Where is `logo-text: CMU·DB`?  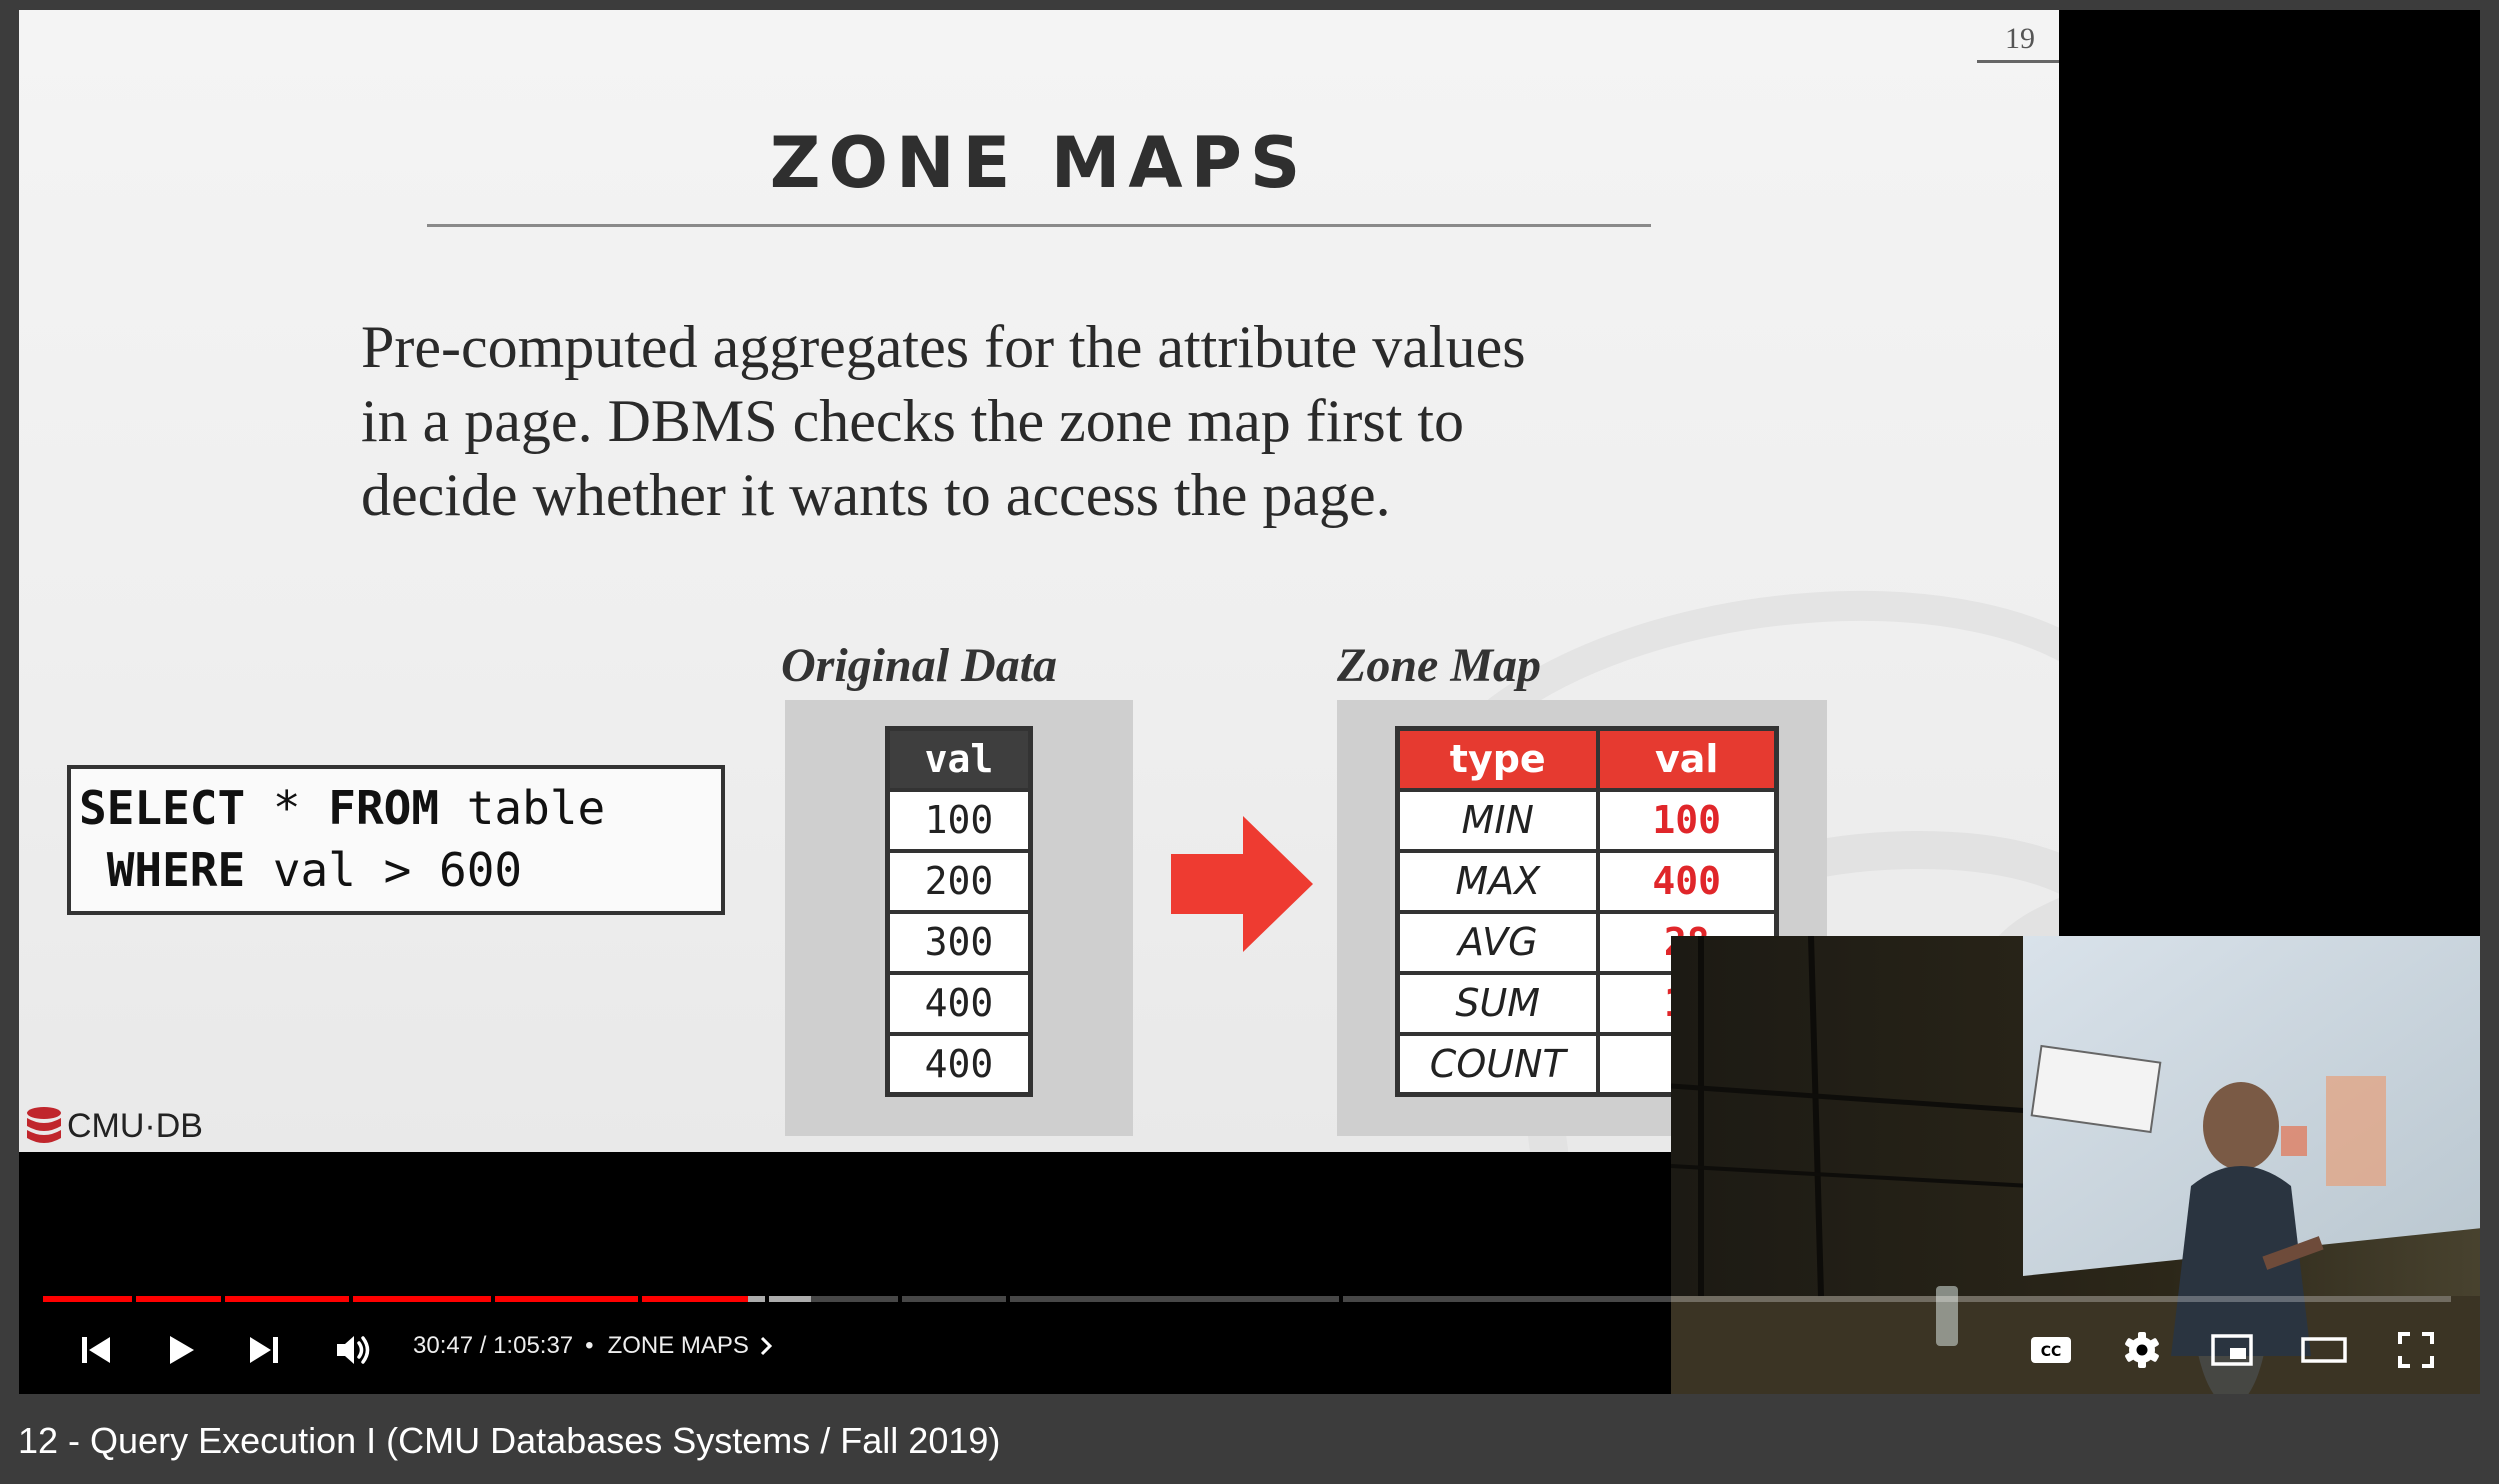 logo-text: CMU·DB is located at coordinates (135, 1125).